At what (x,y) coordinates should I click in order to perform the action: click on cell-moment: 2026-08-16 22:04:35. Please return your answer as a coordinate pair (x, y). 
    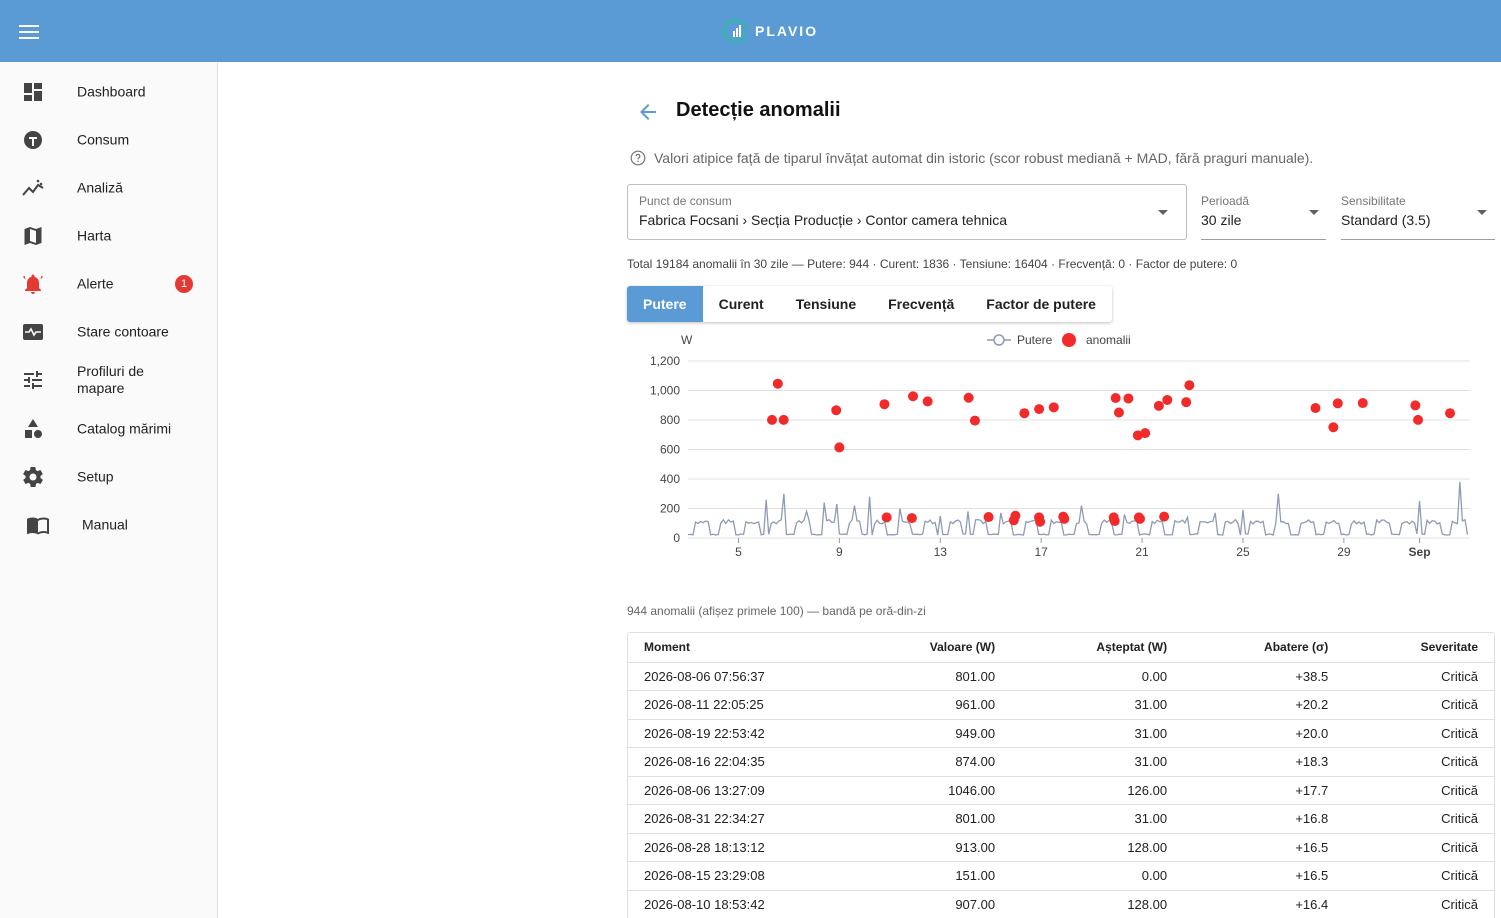
    Looking at the image, I should click on (738, 762).